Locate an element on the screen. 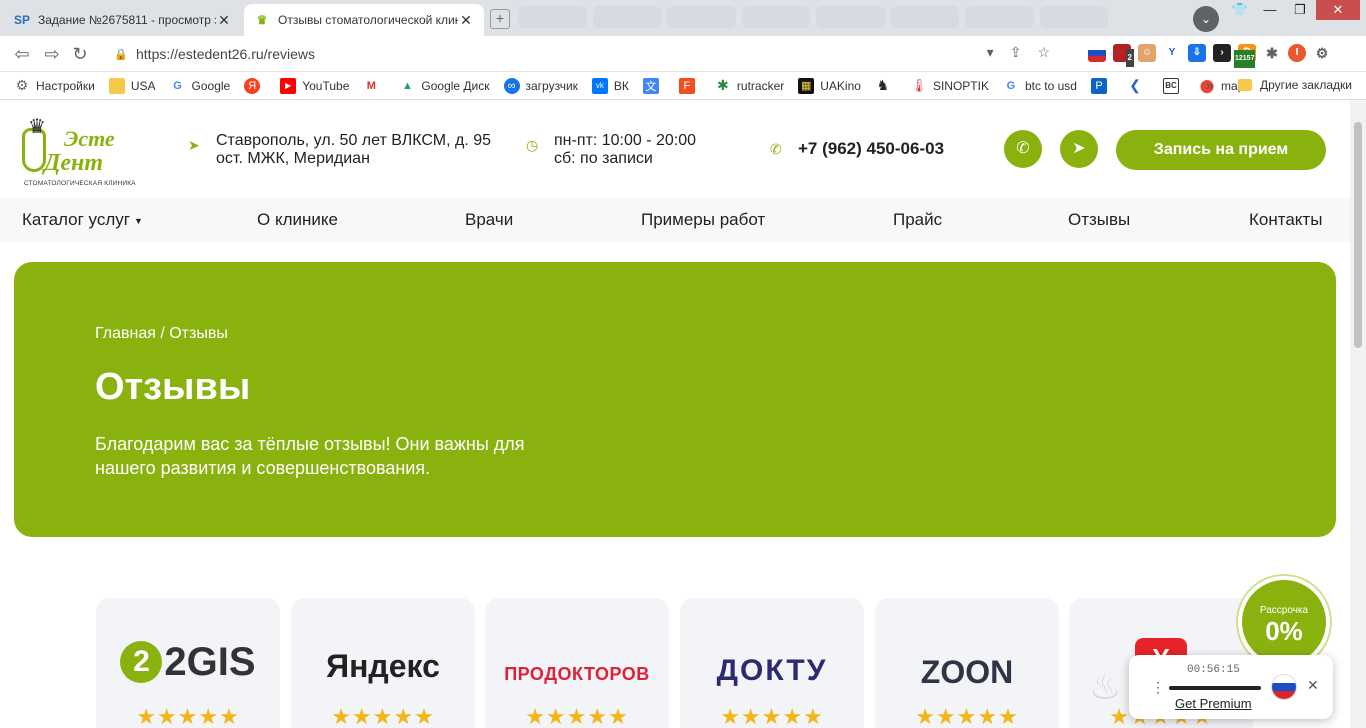  menu-item-catalog: Каталог услуг ▼ is located at coordinates (82, 220).